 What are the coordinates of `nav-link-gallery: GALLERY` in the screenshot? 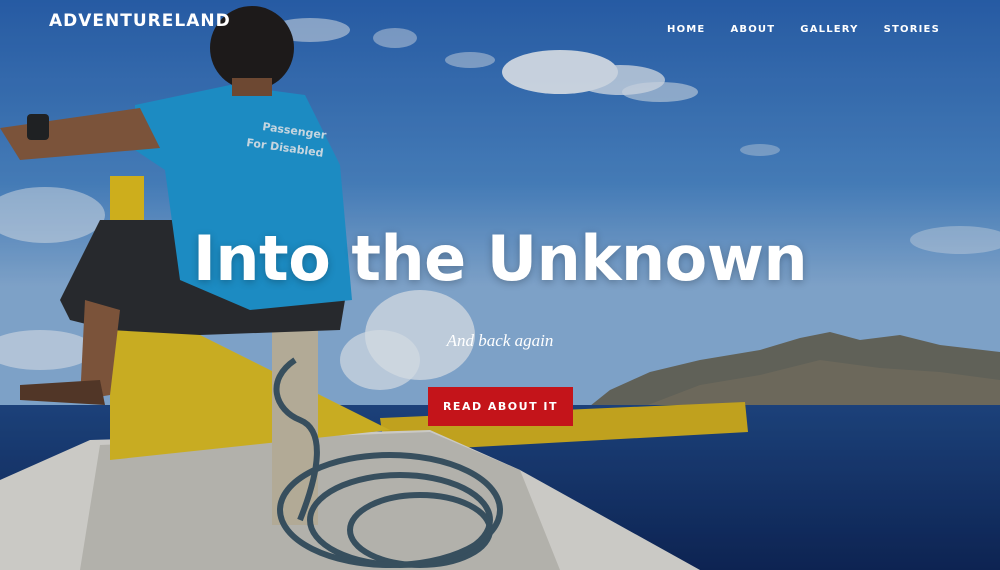 It's located at (829, 29).